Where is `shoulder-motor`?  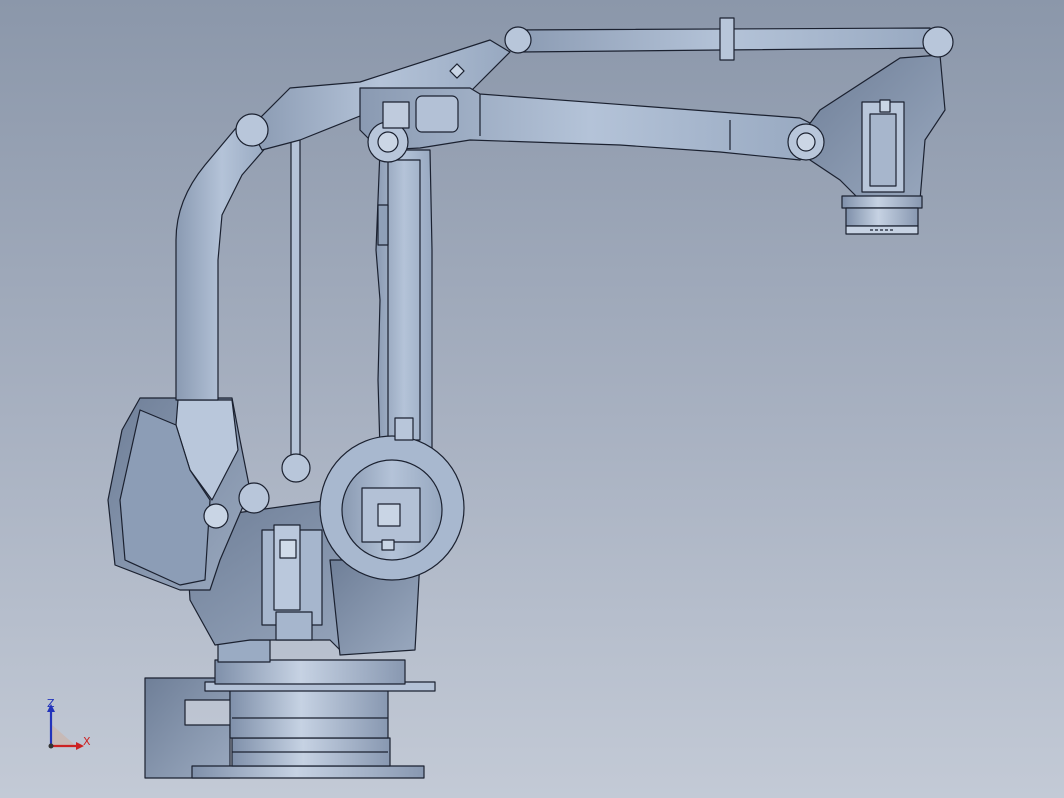 shoulder-motor is located at coordinates (392, 499).